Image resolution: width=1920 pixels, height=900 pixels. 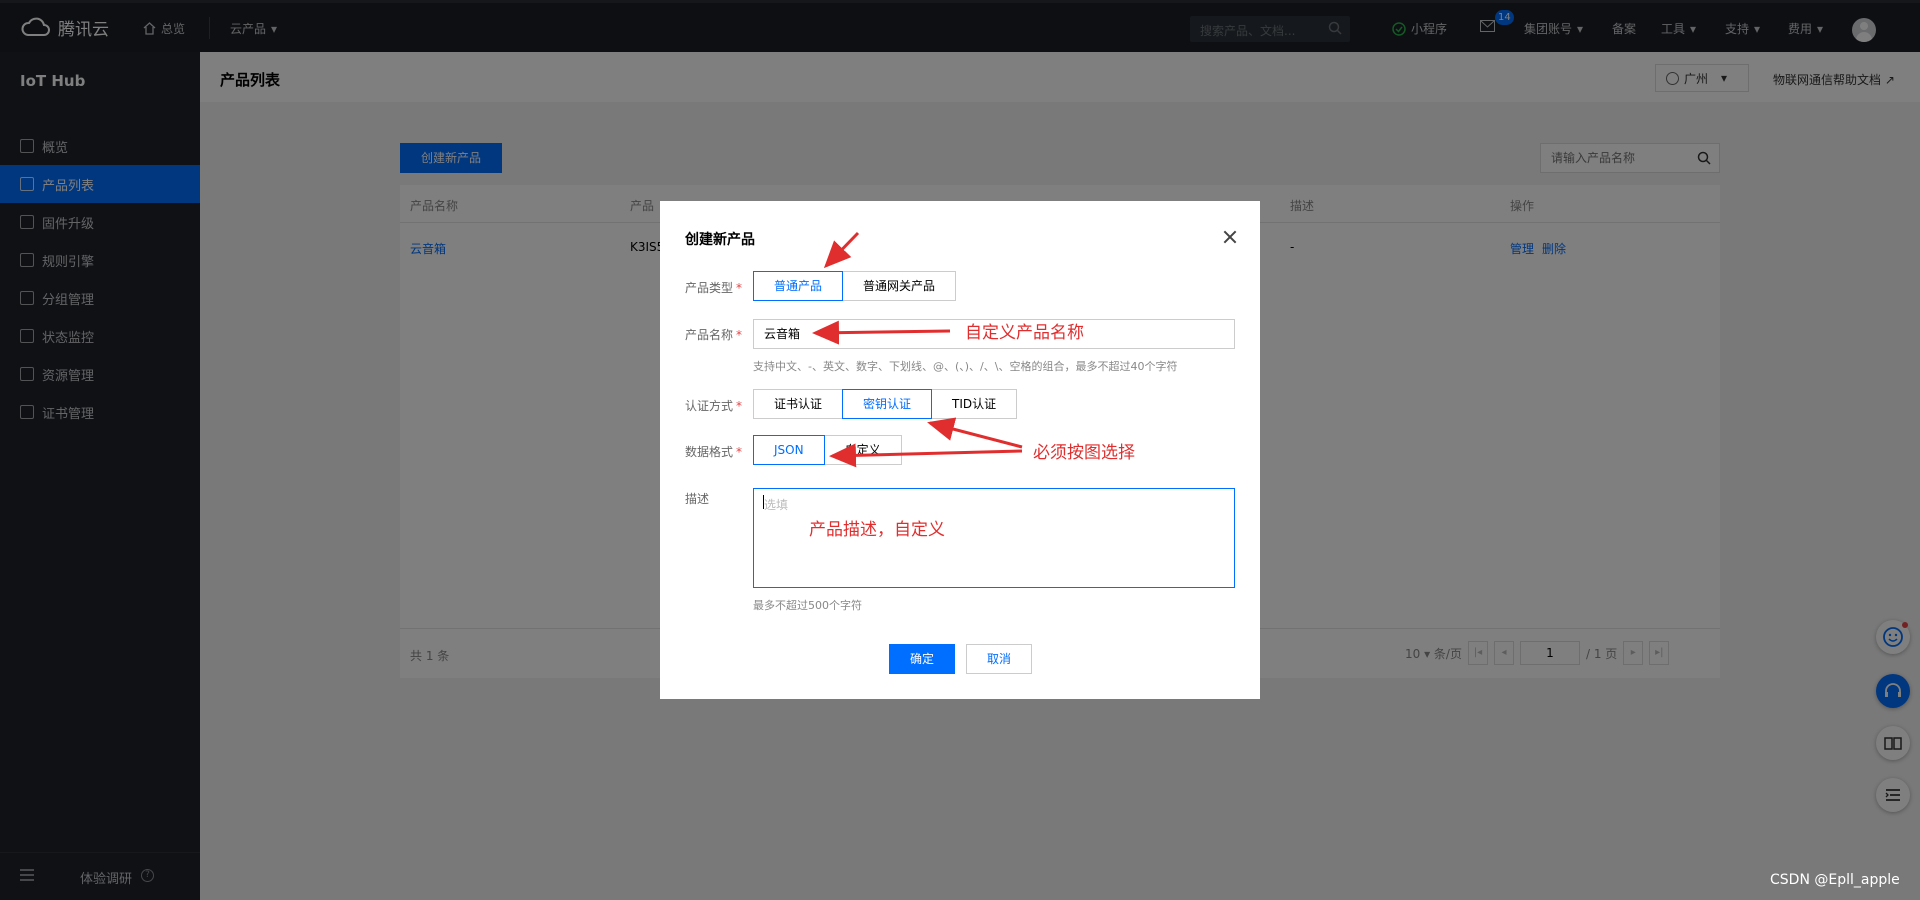 I want to click on auth-method-group: 证书认证 密钥认证 TID认证, so click(x=885, y=404).